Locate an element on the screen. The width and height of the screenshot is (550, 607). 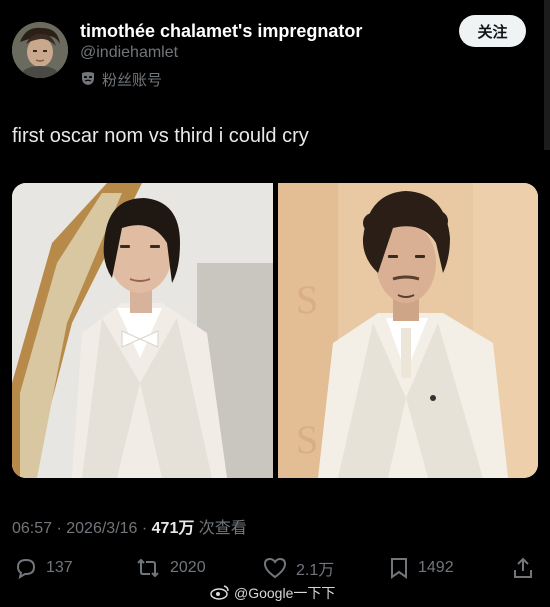
weibo-icon is located at coordinates (220, 593).